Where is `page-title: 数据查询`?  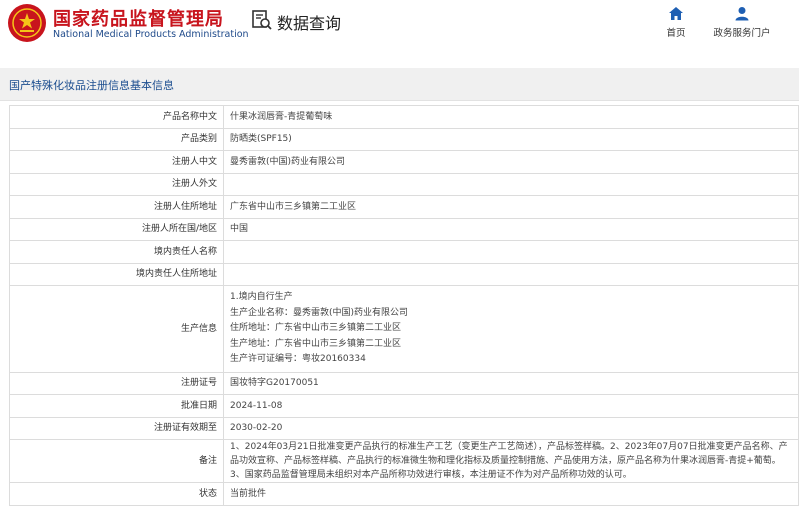
page-title: 数据查询 is located at coordinates (309, 23).